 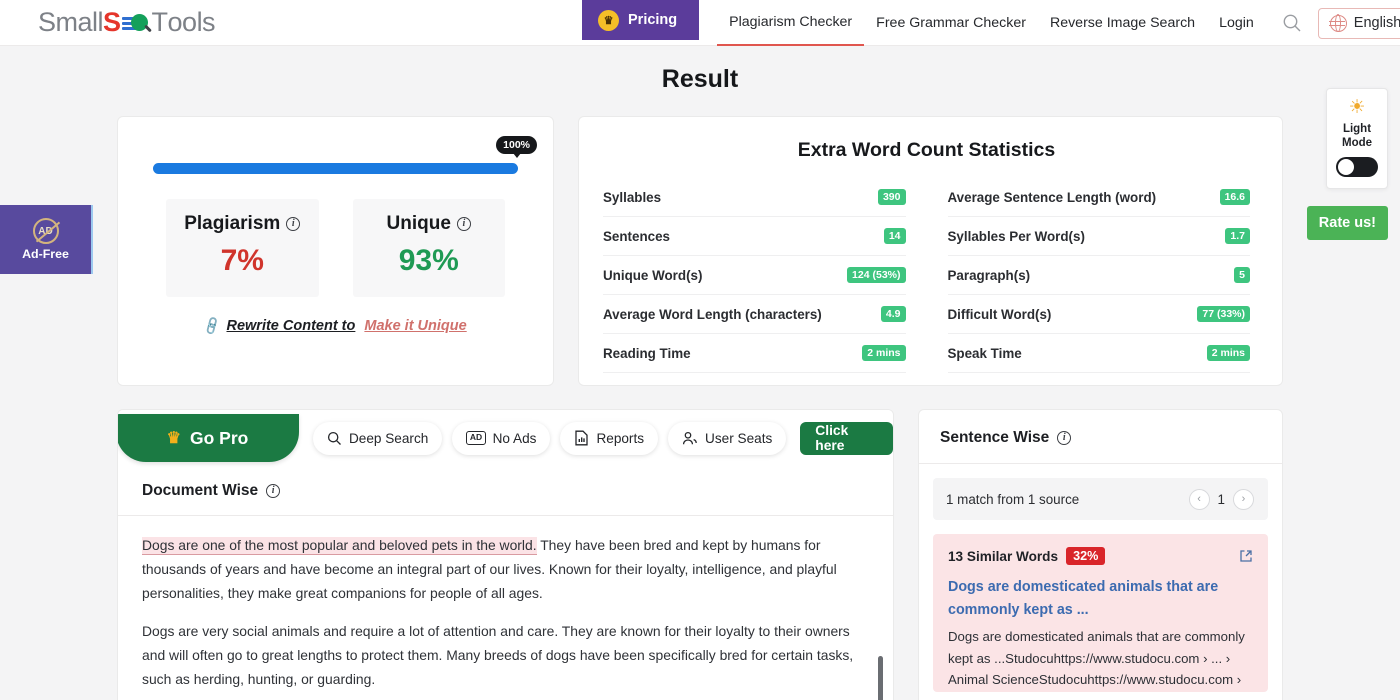 What do you see at coordinates (647, 353) in the screenshot?
I see `stat-label: Reading Time` at bounding box center [647, 353].